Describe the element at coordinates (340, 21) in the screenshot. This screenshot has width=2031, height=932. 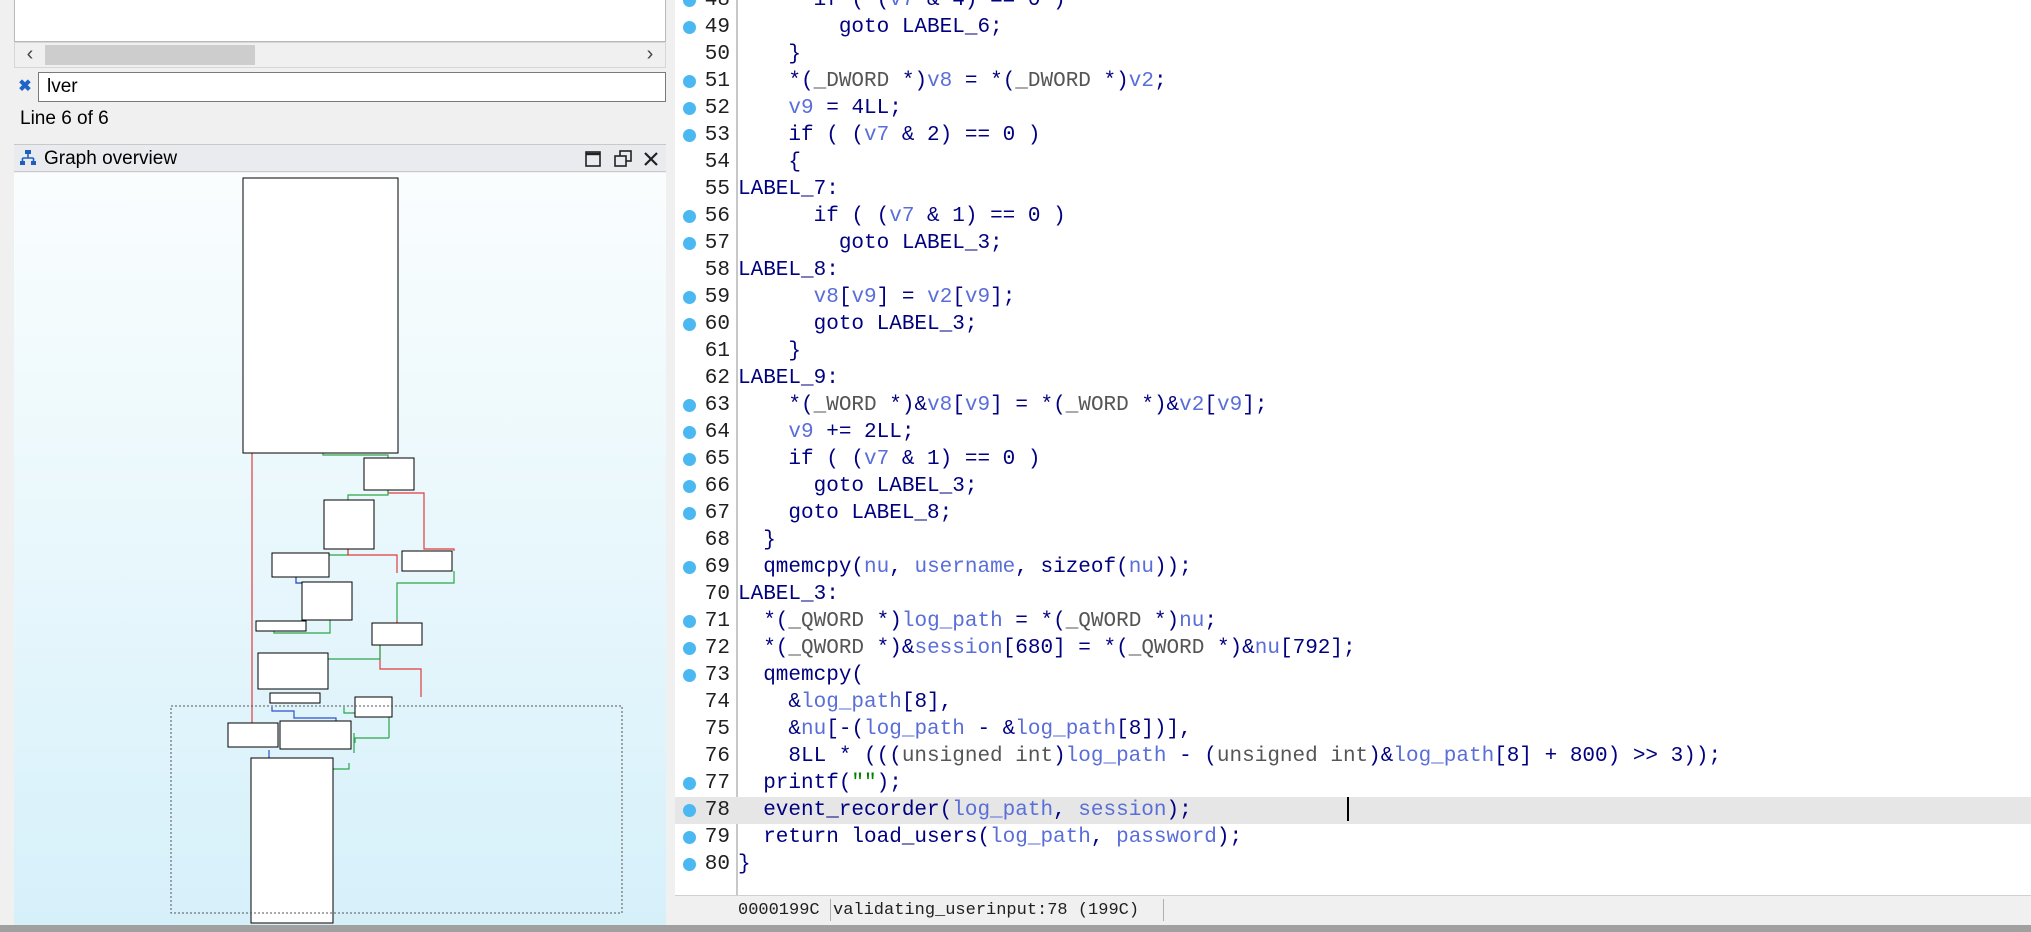
I see `function-list` at that location.